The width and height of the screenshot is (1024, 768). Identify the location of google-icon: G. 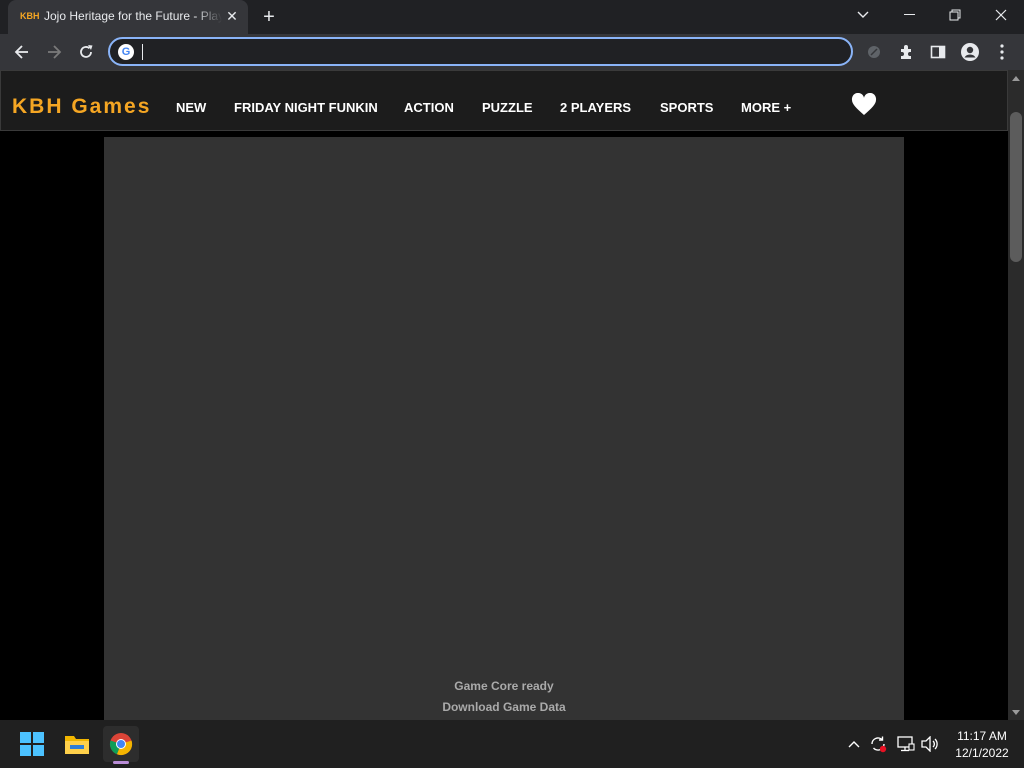
(126, 52).